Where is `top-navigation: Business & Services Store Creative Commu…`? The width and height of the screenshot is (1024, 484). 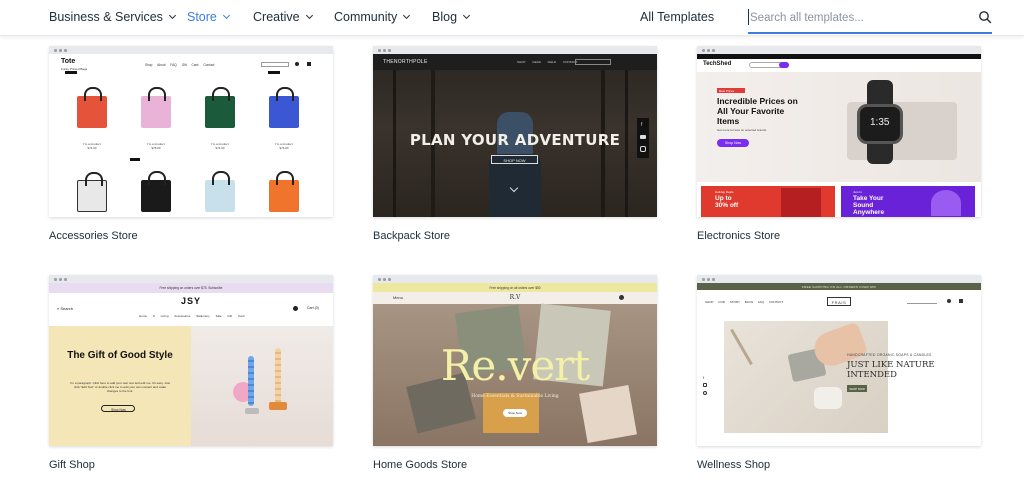
top-navigation: Business & Services Store Creative Commu… is located at coordinates (512, 18).